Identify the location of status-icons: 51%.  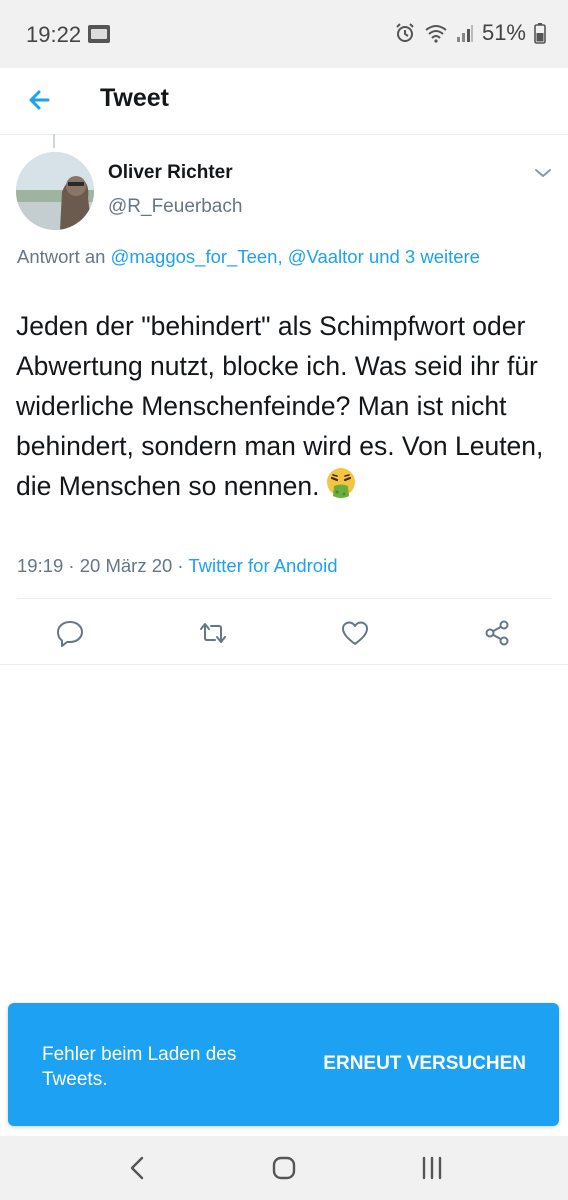
(470, 33).